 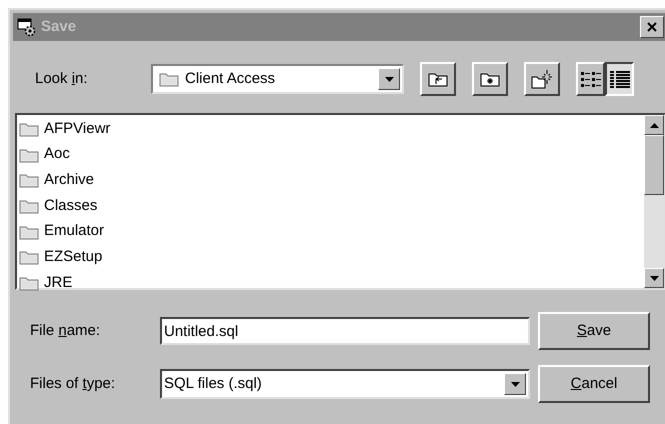 What do you see at coordinates (71, 206) in the screenshot?
I see `folder-name: Classes` at bounding box center [71, 206].